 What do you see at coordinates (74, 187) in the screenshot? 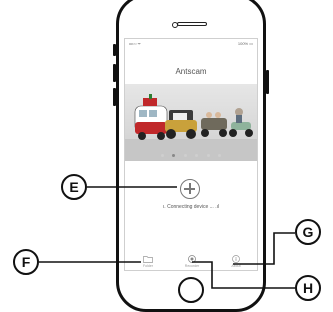
I see `callout-e: E` at bounding box center [74, 187].